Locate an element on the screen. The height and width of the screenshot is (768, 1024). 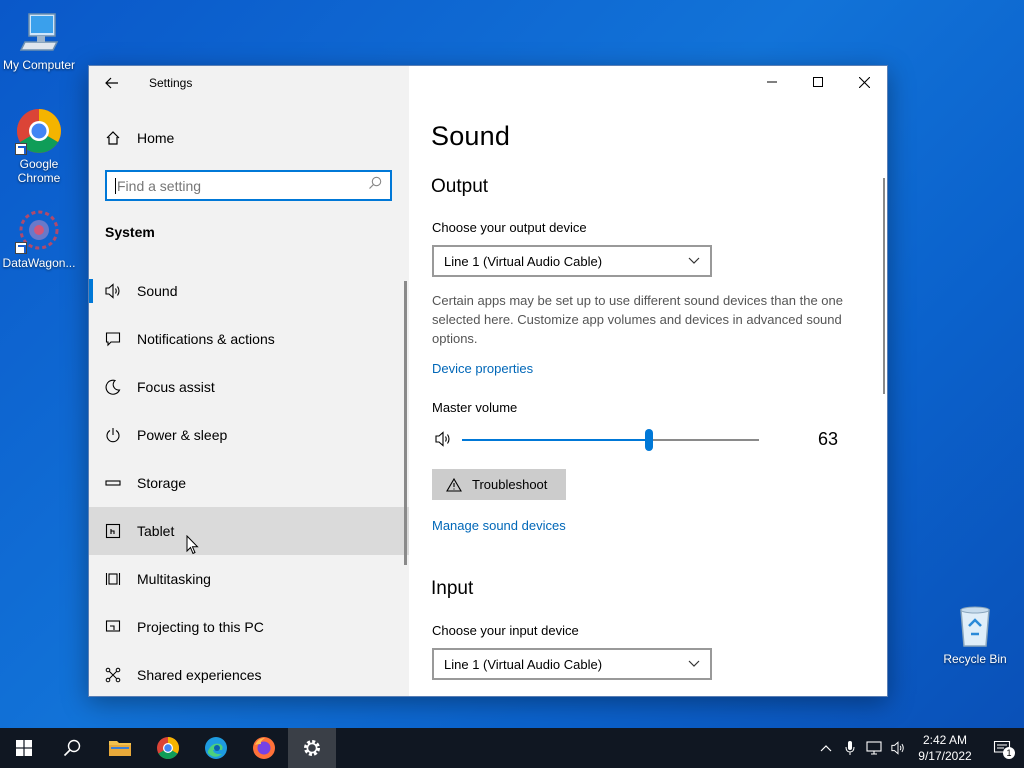
taskbar-settings is located at coordinates (312, 748).